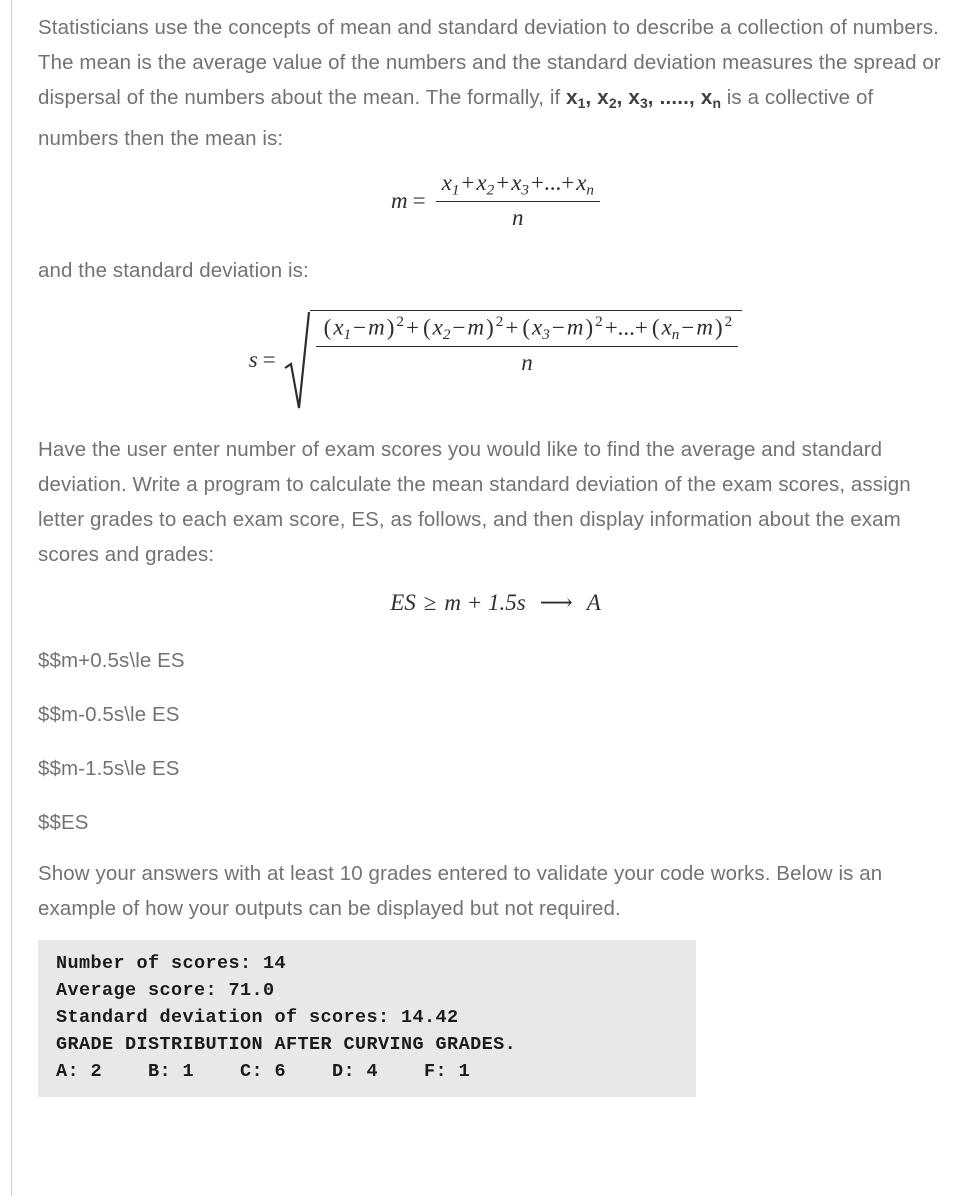 Image resolution: width=977 pixels, height=1196 pixels. What do you see at coordinates (518, 184) in the screenshot?
I see `equation-mean-numerator: x1+x2+x3+...+xn` at bounding box center [518, 184].